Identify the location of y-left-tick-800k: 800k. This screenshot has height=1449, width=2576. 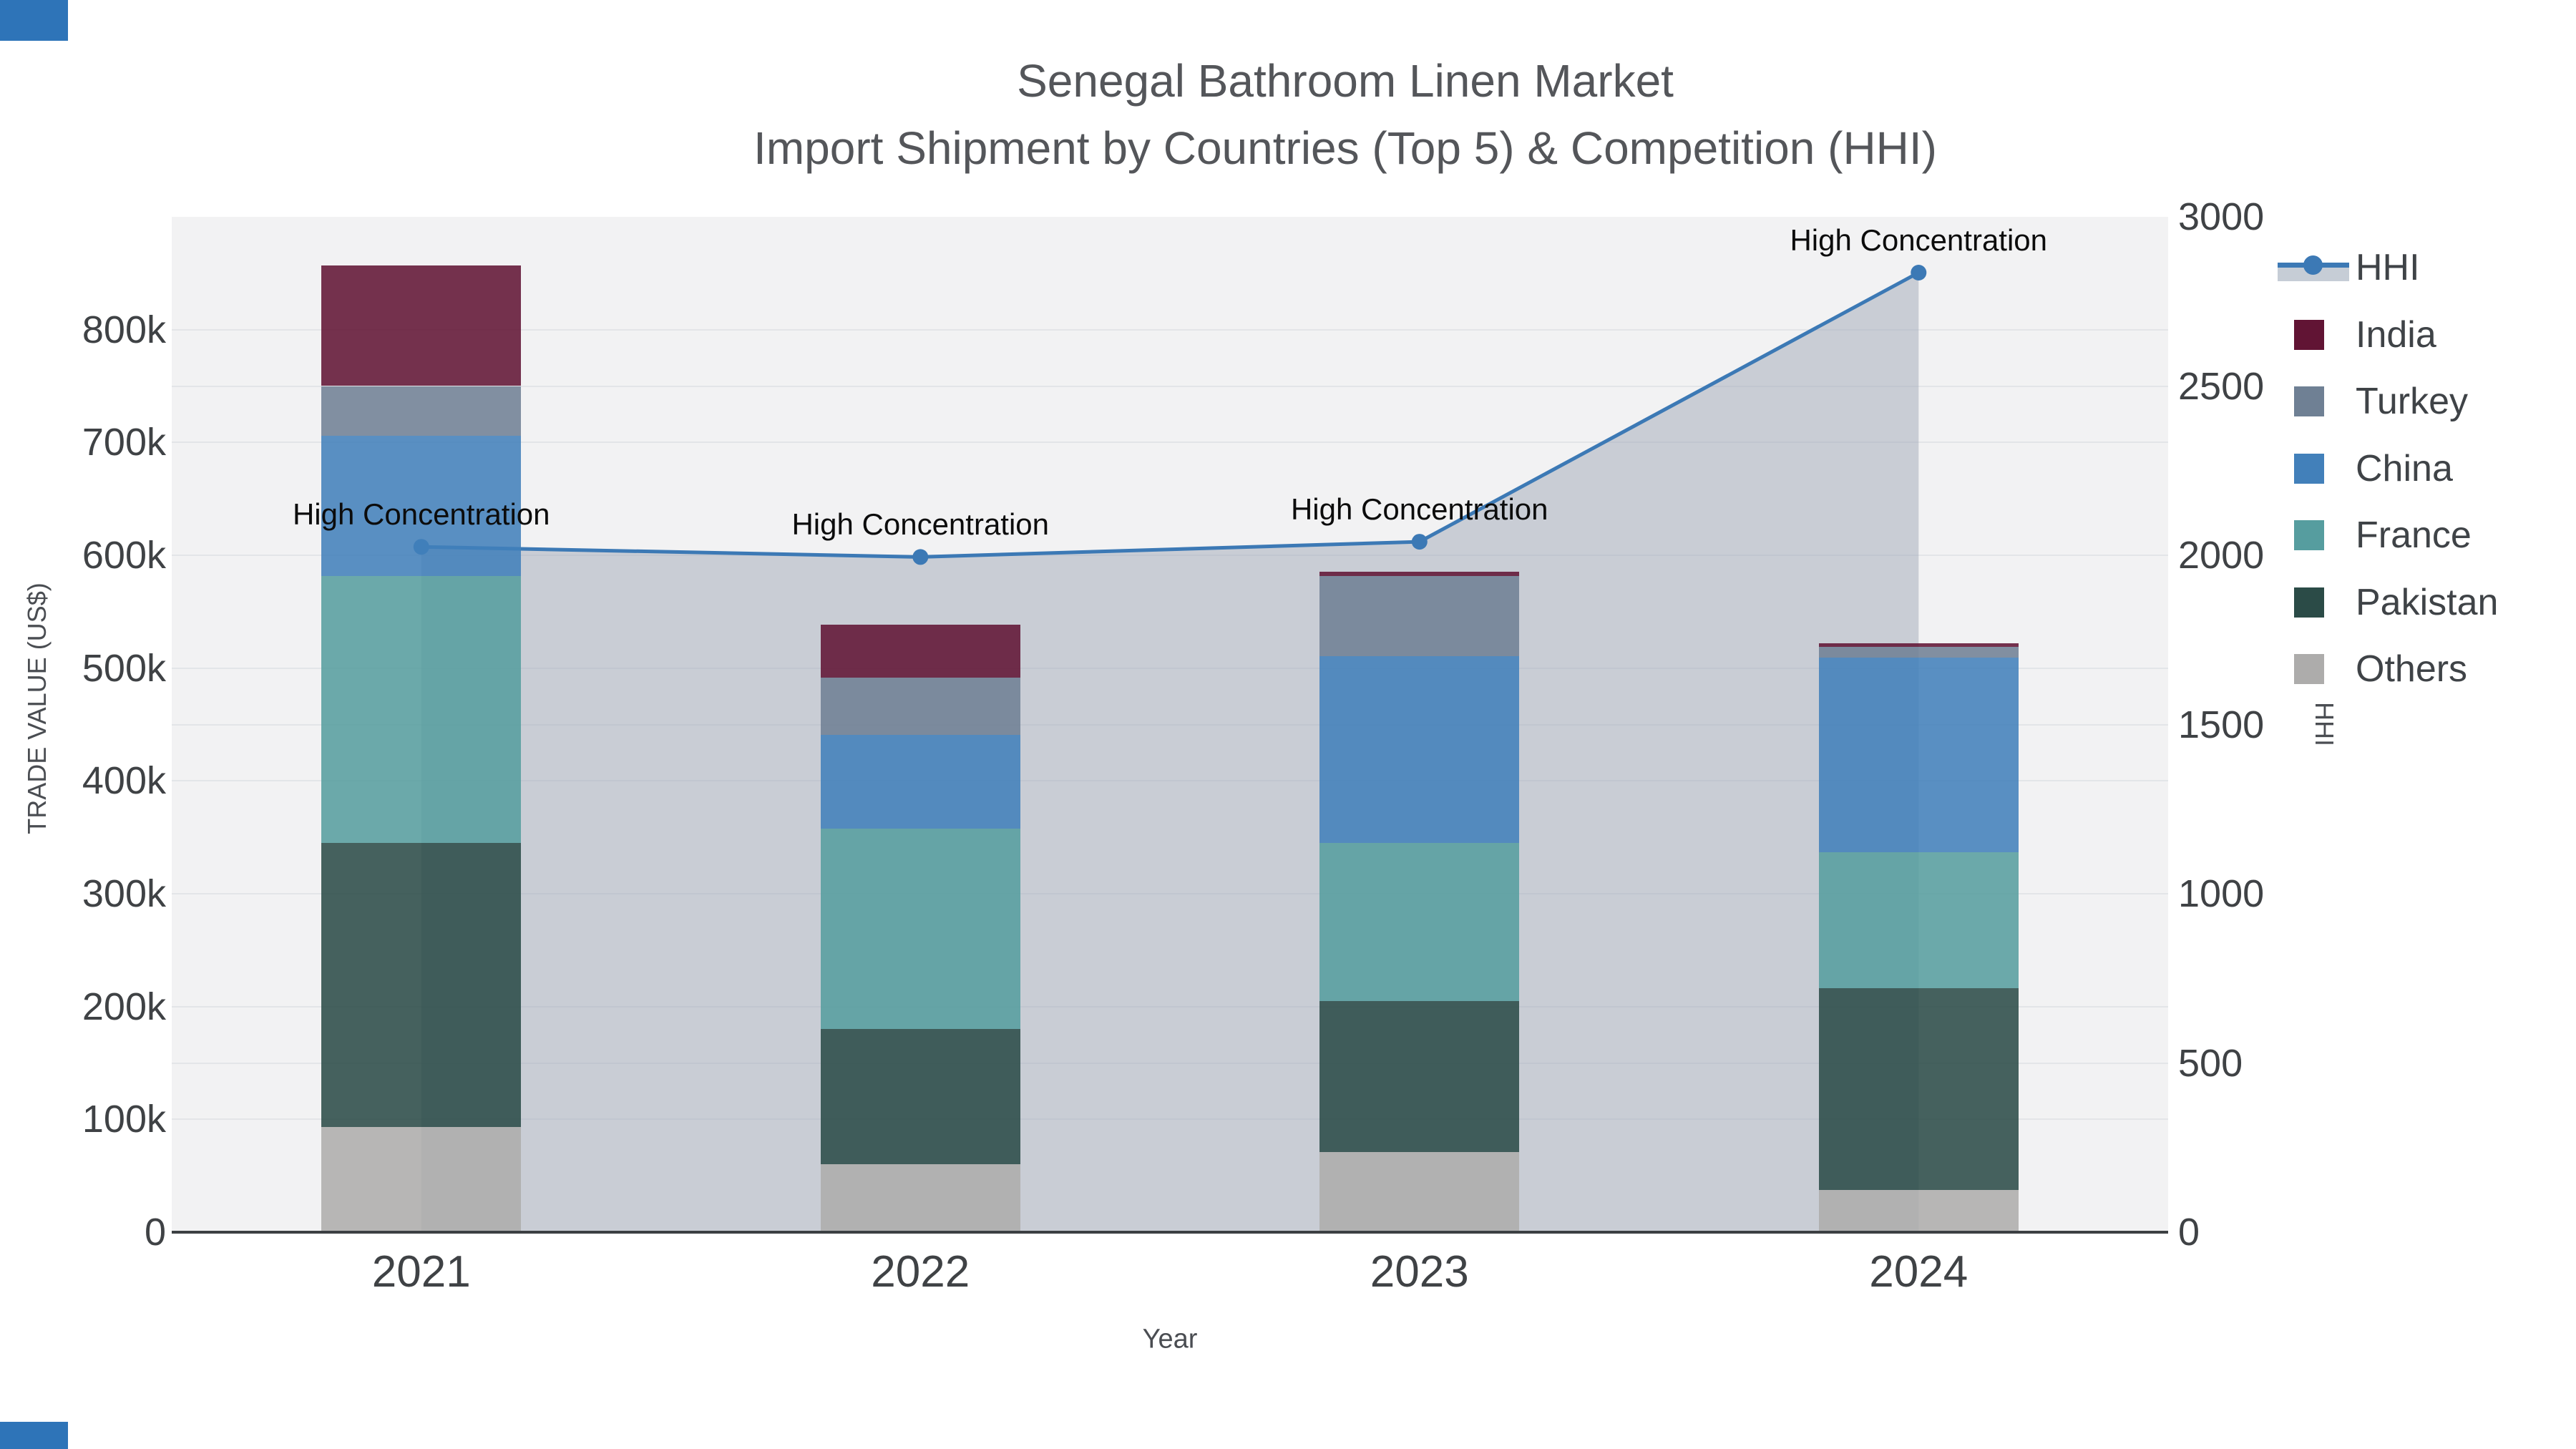
(124, 329).